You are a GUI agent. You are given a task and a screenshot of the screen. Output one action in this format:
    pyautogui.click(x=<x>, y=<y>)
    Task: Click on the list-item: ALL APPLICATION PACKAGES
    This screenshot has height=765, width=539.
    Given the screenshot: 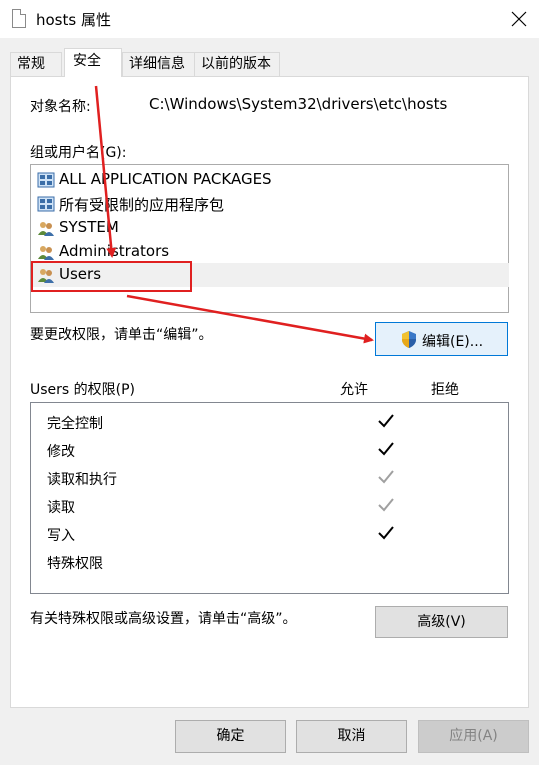 What is the action you would take?
    pyautogui.click(x=270, y=180)
    